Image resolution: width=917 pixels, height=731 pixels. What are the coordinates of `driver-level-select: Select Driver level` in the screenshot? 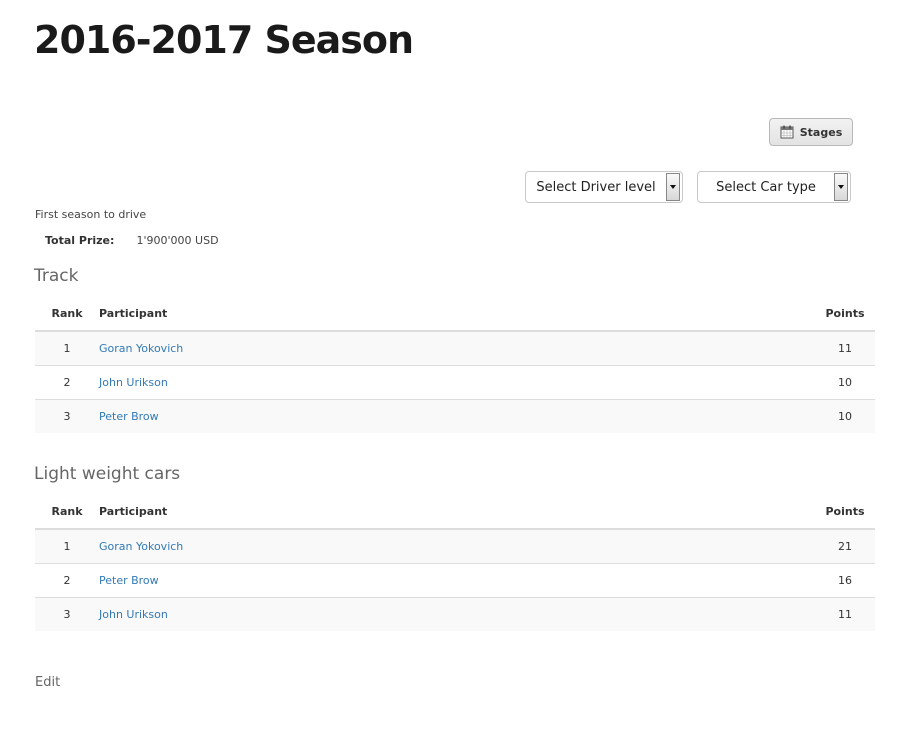 It's located at (604, 187).